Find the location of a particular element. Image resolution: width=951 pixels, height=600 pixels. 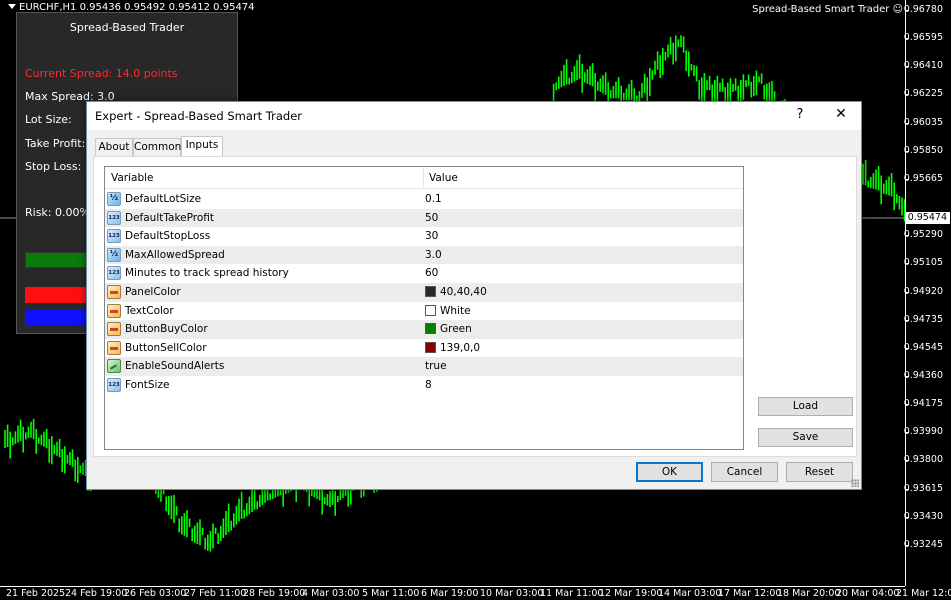

row-value-text: 60 is located at coordinates (432, 273).